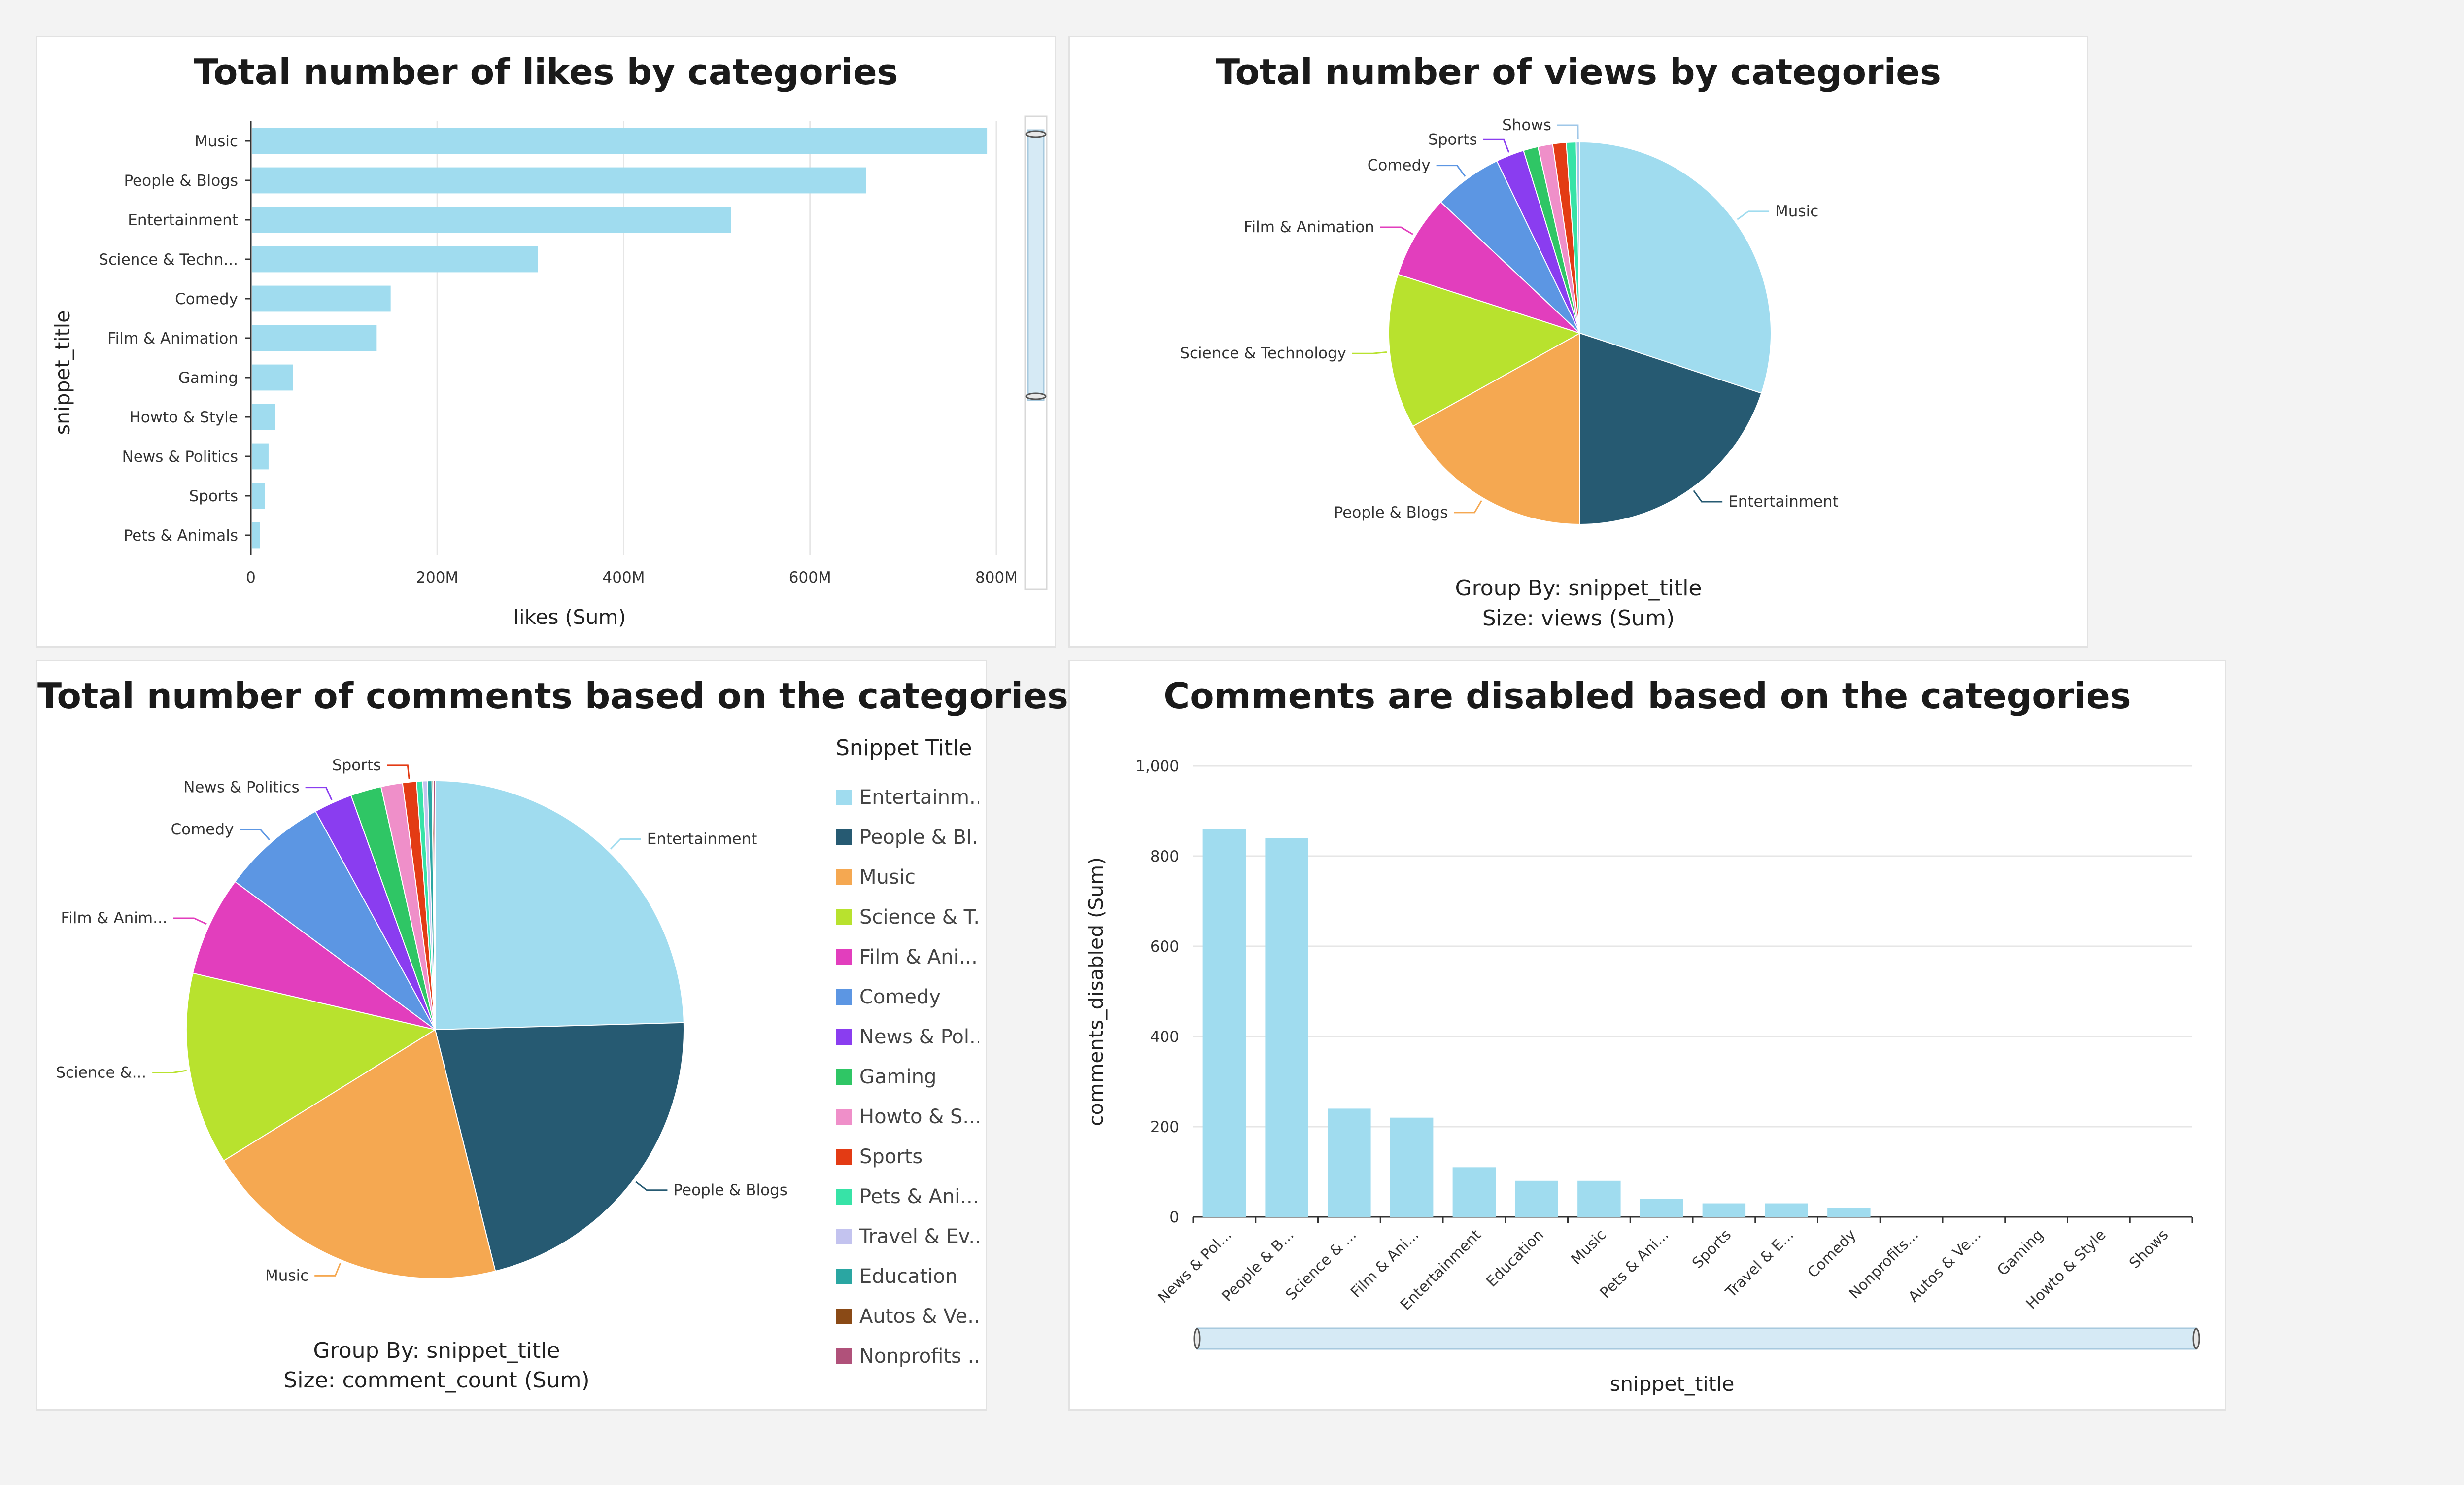  Describe the element at coordinates (2196, 1338) in the screenshot. I see `scrollbar-handle-right` at that location.